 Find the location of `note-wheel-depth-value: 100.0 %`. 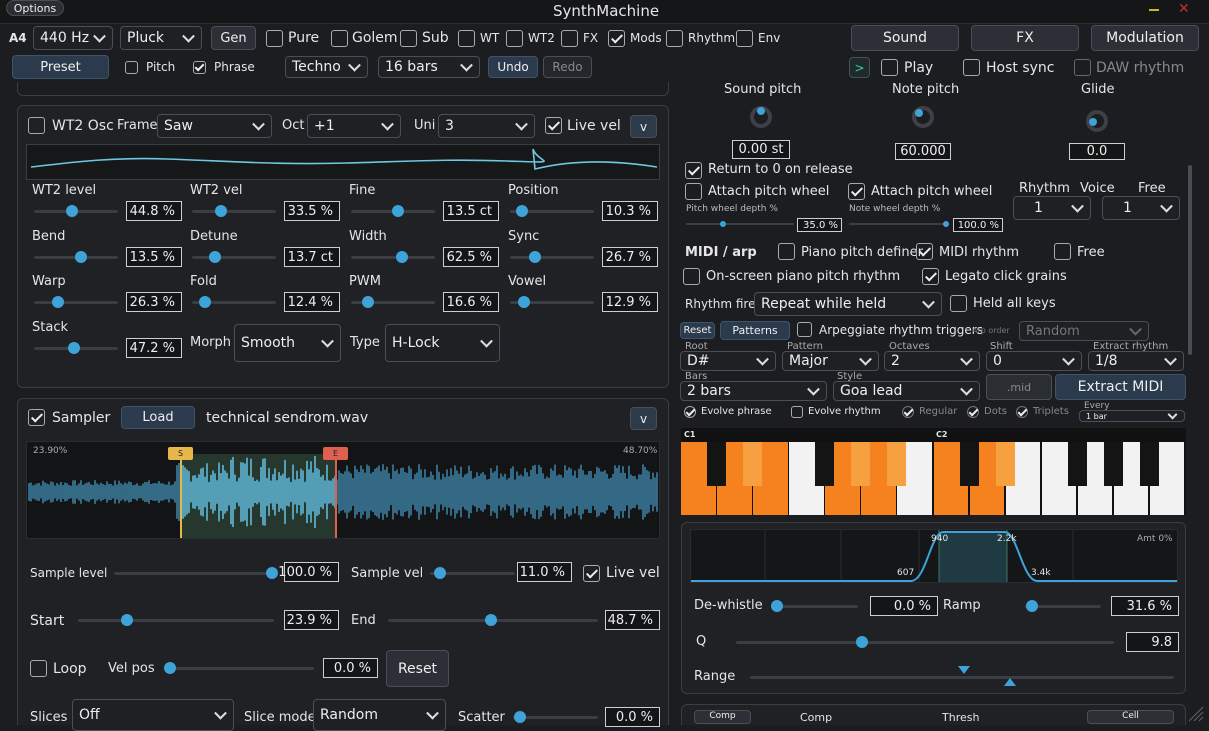

note-wheel-depth-value: 100.0 % is located at coordinates (978, 225).